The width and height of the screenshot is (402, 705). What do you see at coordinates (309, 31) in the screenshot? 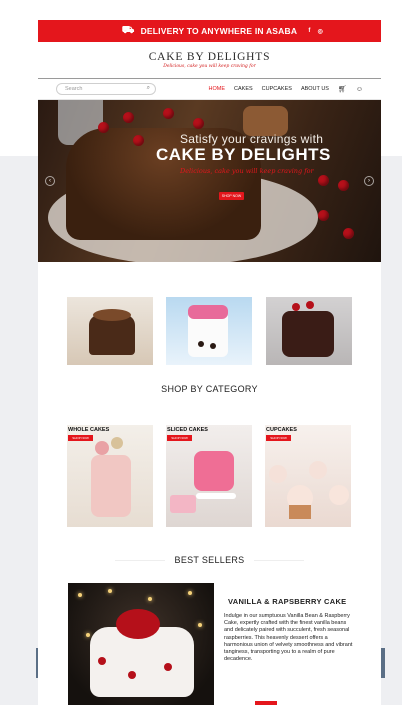
I see `facebook-icon: f` at bounding box center [309, 31].